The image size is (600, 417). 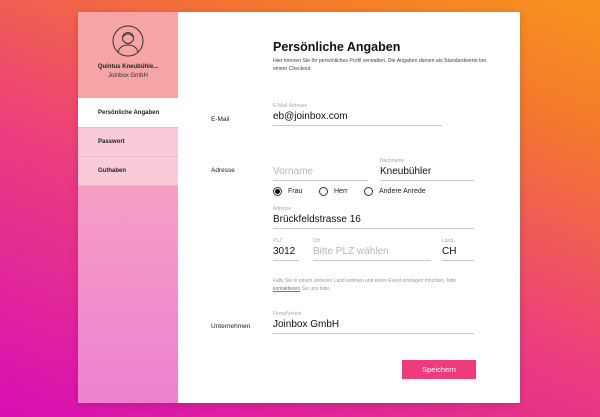 What do you see at coordinates (406, 171) in the screenshot?
I see `lastname-field-value: Kneubühler` at bounding box center [406, 171].